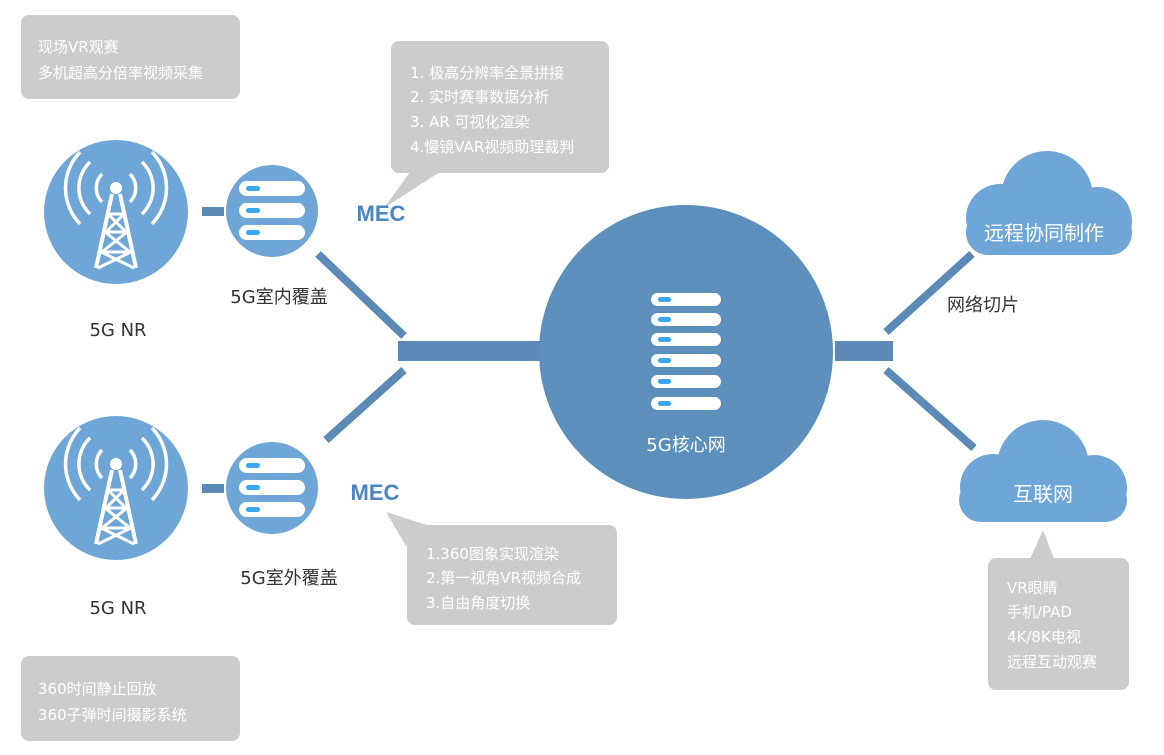  I want to click on core-label: 5G核心网, so click(685, 445).